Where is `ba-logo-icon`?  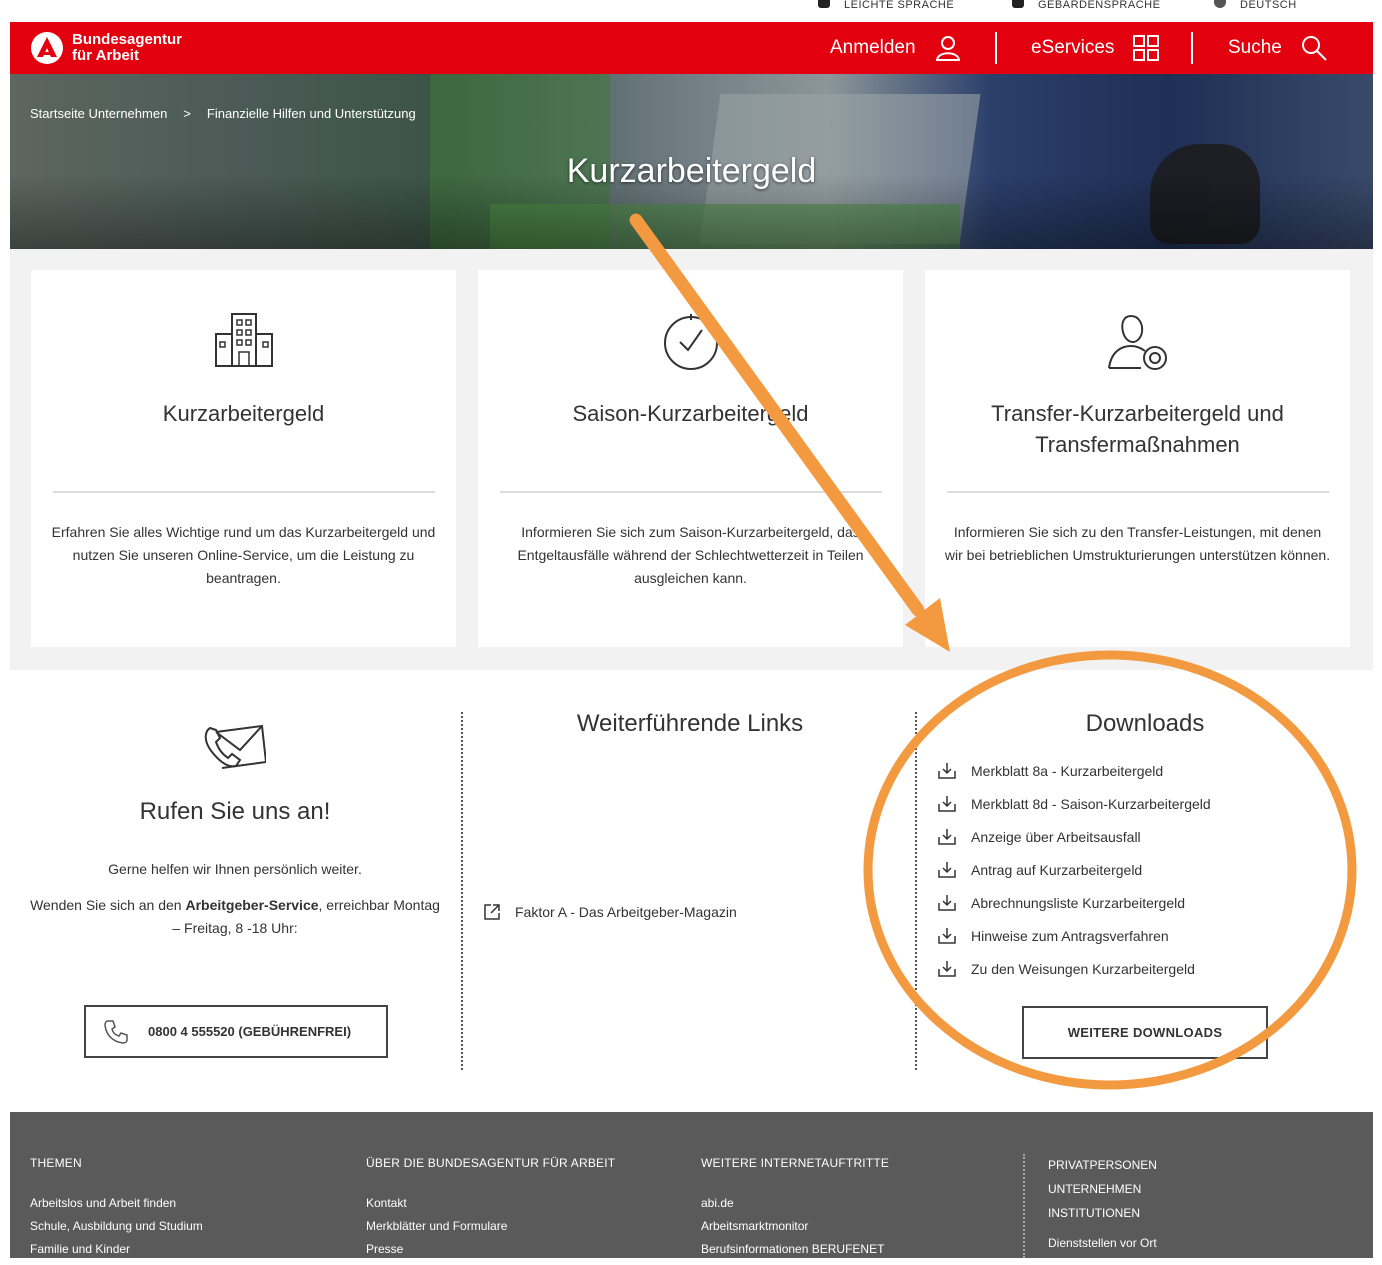
ba-logo-icon is located at coordinates (47, 48).